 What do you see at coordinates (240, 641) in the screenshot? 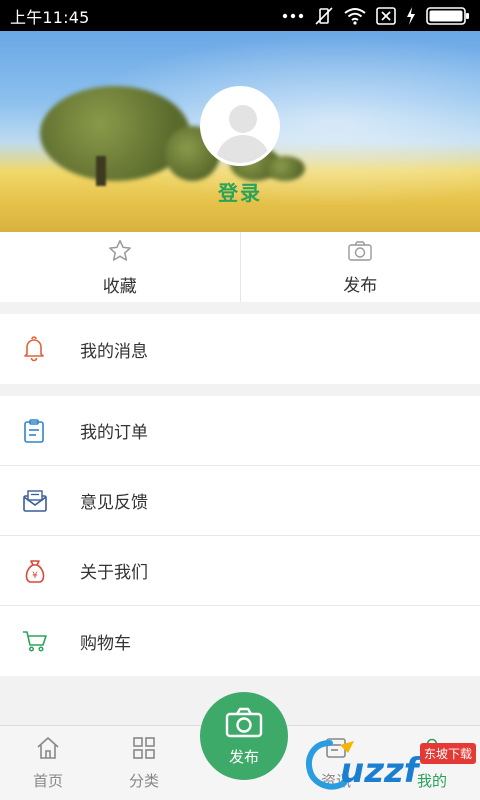
I see `menu-item-cart: 购物车` at bounding box center [240, 641].